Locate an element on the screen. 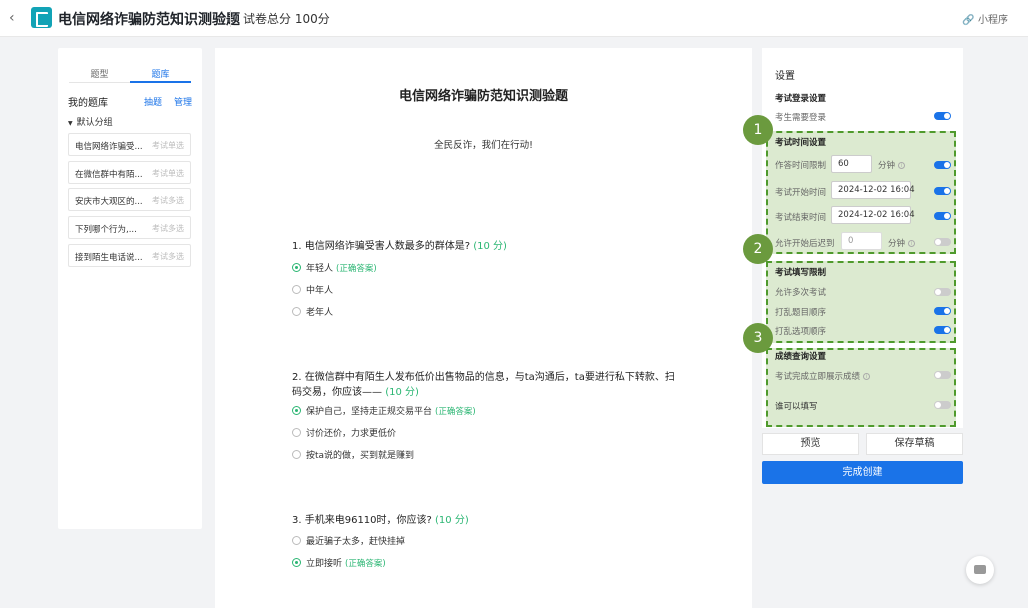 The width and height of the screenshot is (1028, 608). fill-section-heading: 考试填写限制 is located at coordinates (801, 273).